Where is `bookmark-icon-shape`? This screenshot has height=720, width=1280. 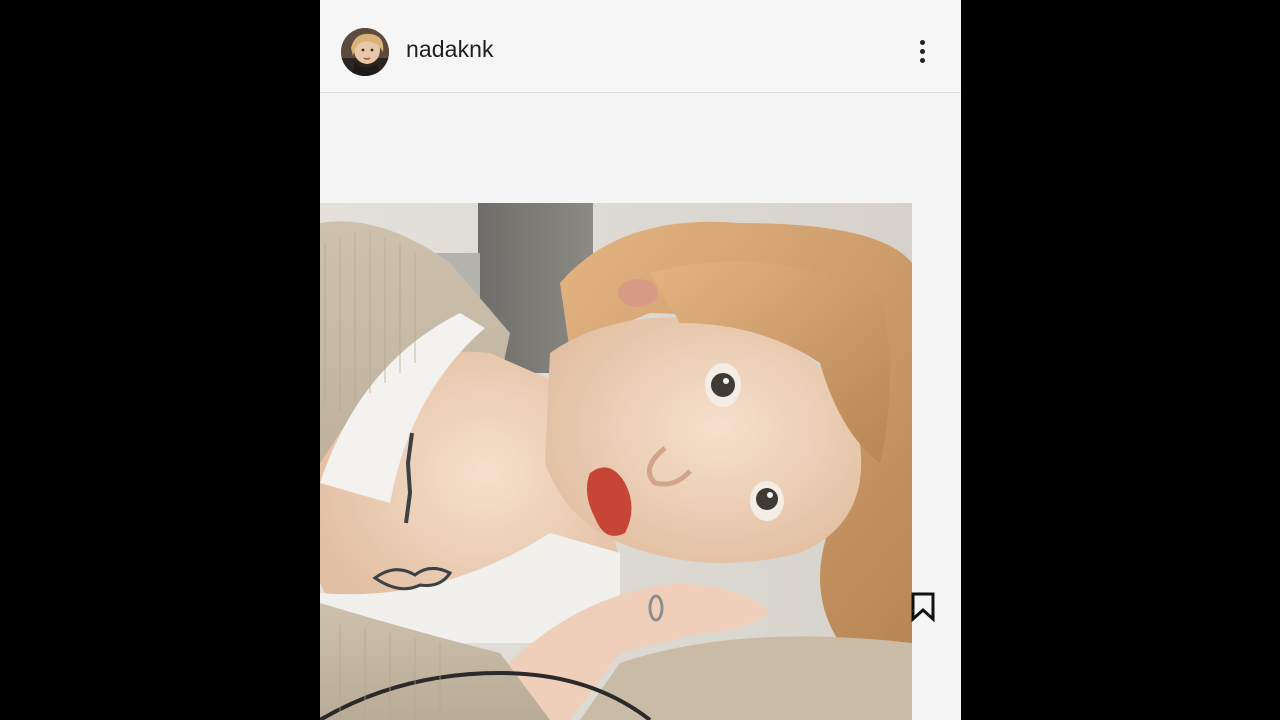
bookmark-icon-shape is located at coordinates (923, 607).